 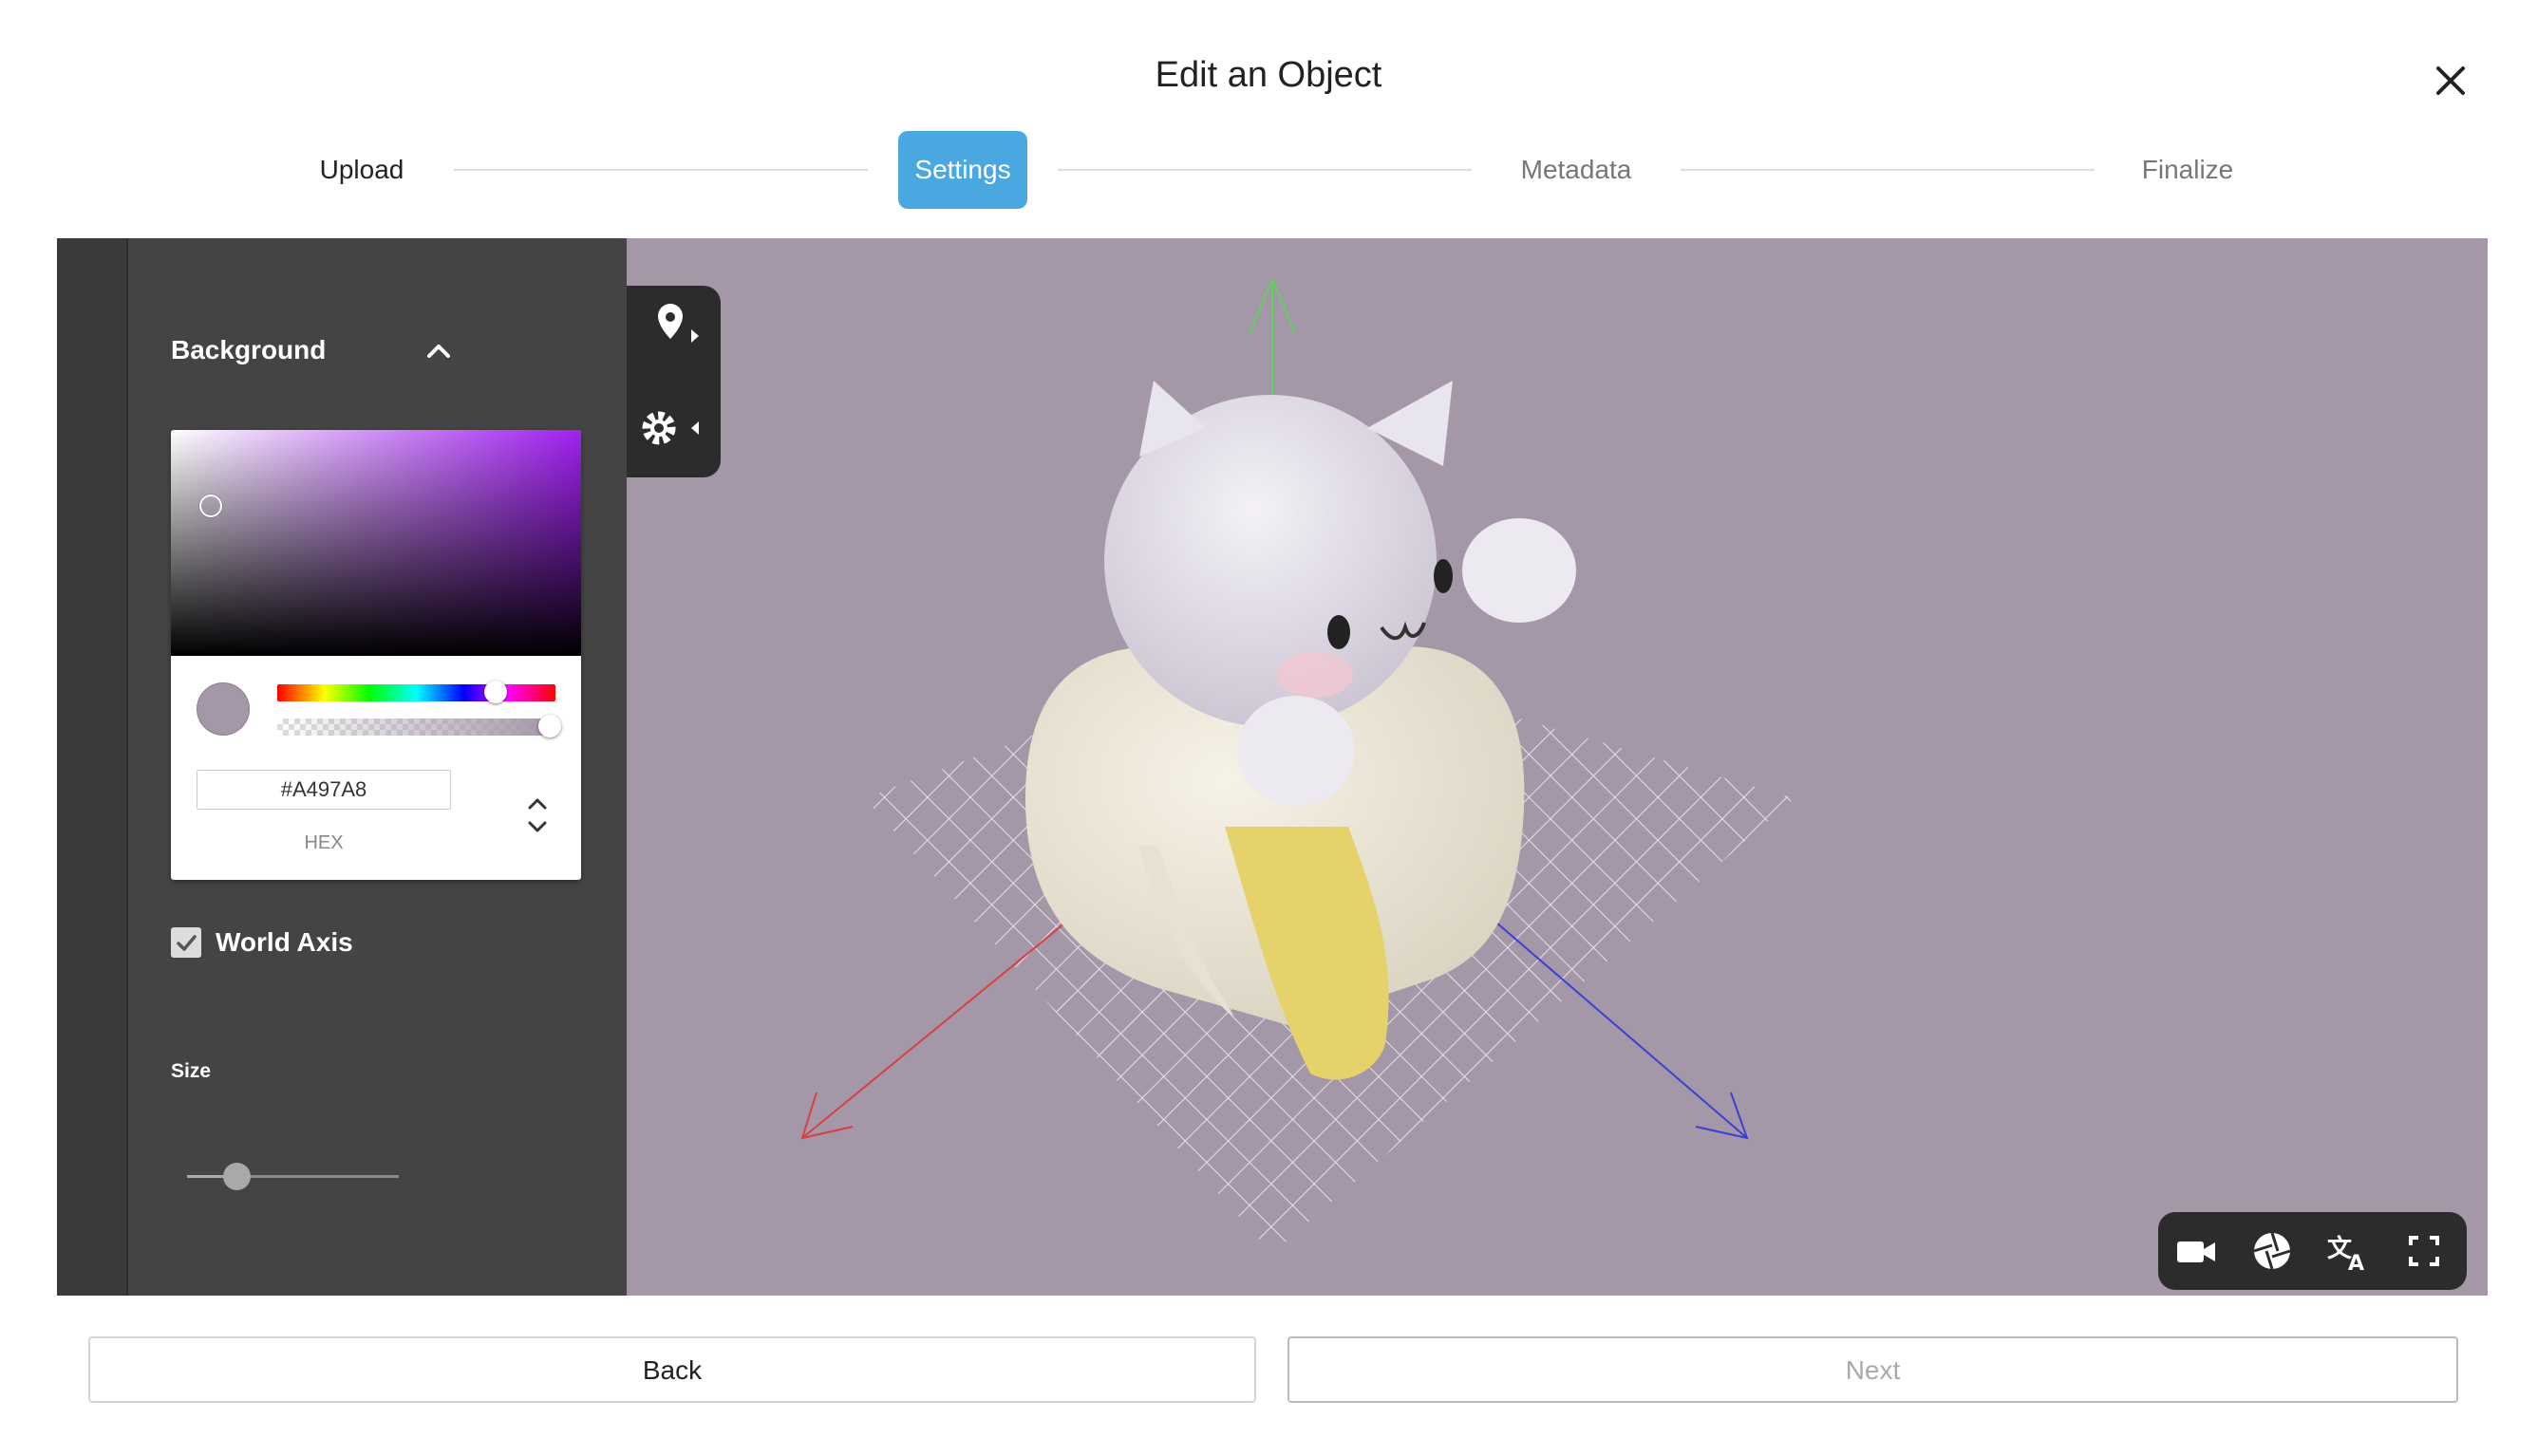 What do you see at coordinates (324, 790) in the screenshot?
I see `hex-input` at bounding box center [324, 790].